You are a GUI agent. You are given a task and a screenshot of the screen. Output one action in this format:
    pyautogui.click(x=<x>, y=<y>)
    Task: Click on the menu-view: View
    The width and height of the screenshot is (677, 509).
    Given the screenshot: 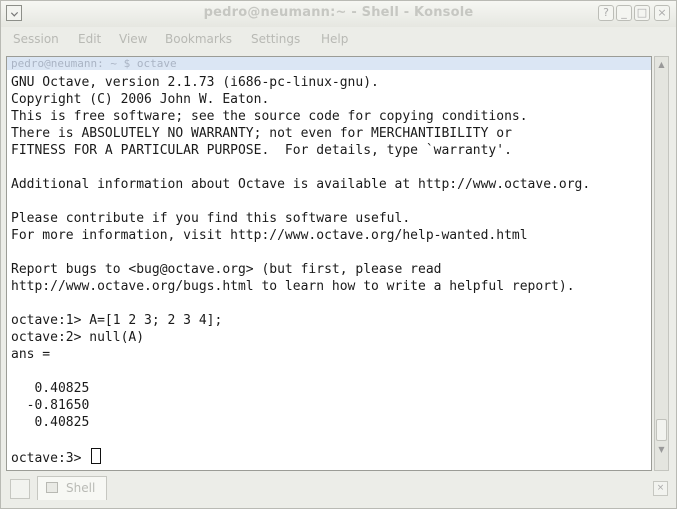 What is the action you would take?
    pyautogui.click(x=133, y=39)
    